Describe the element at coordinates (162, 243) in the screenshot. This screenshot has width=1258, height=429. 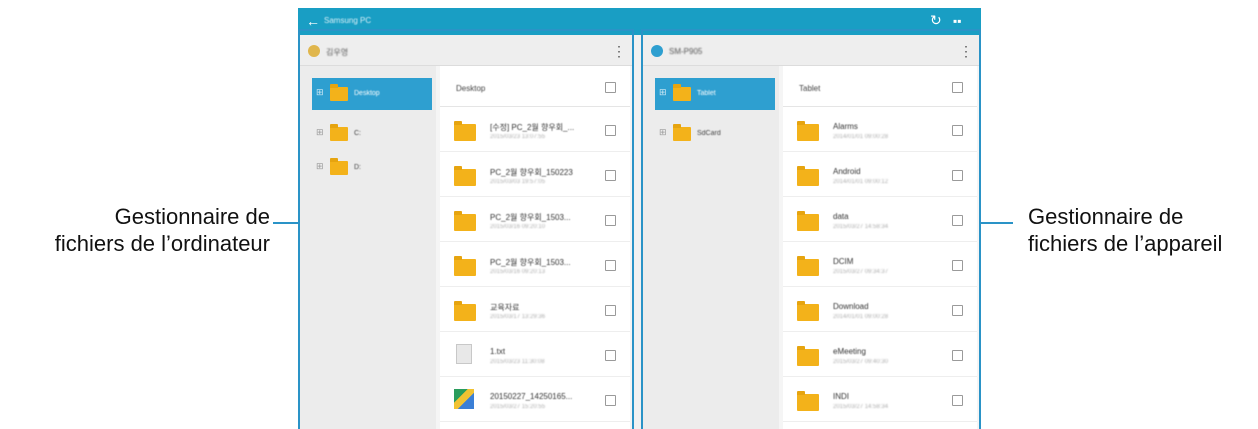
I see `callout-line: fichiers de l’ordinateur` at that location.